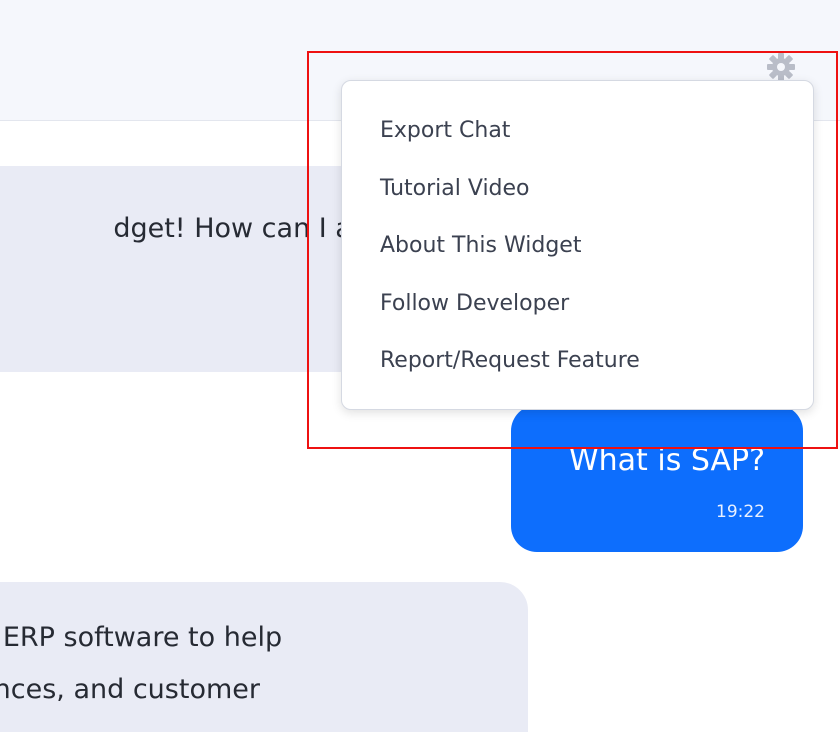 This screenshot has width=840, height=732. What do you see at coordinates (480, 245) in the screenshot?
I see `menu-item-about-widget: About This Widget` at bounding box center [480, 245].